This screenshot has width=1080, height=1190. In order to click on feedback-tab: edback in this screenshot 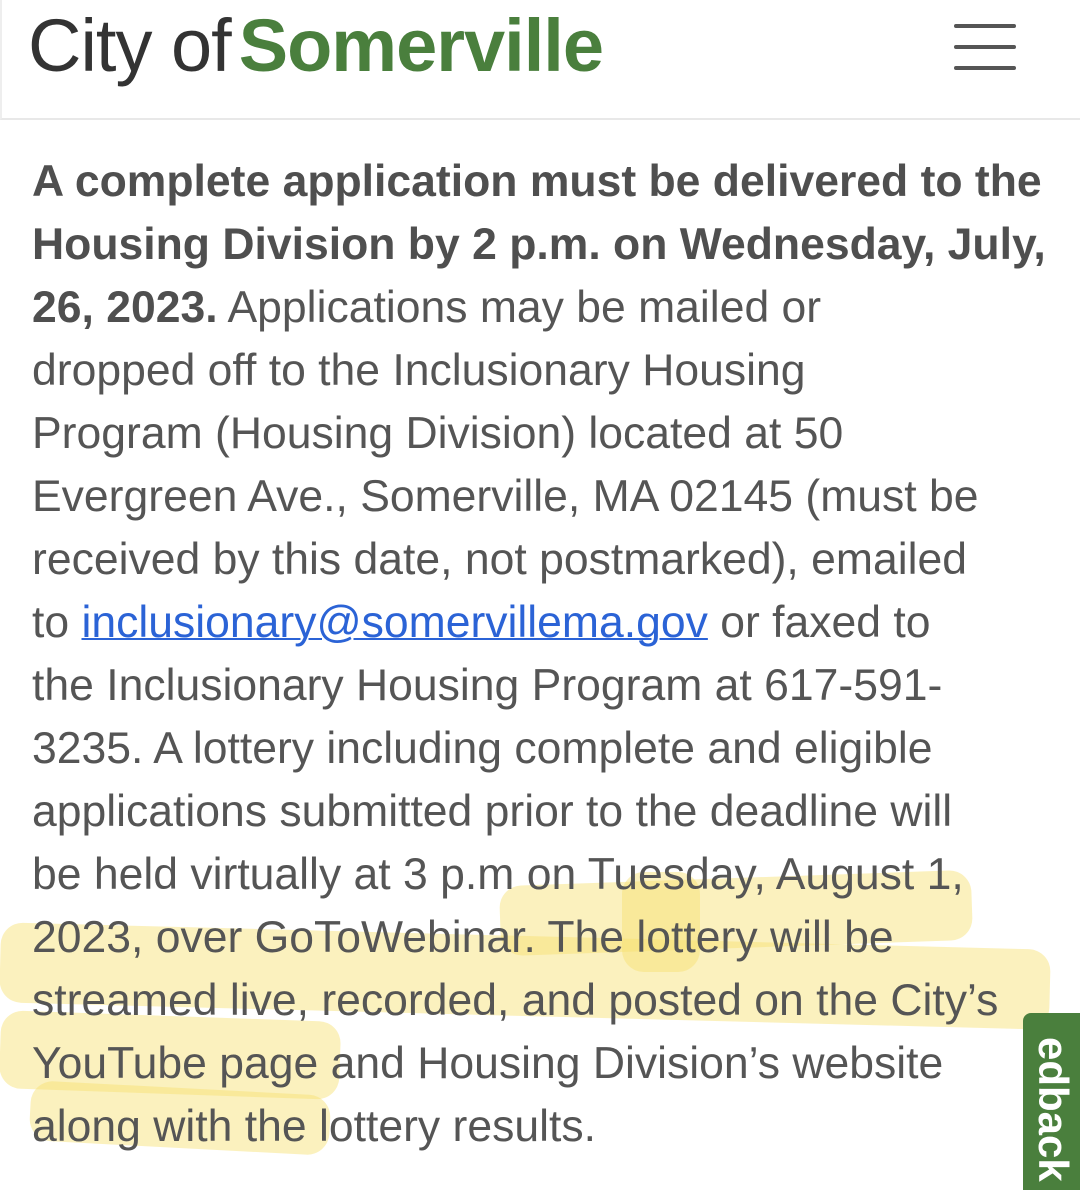, I will do `click(1051, 1101)`.